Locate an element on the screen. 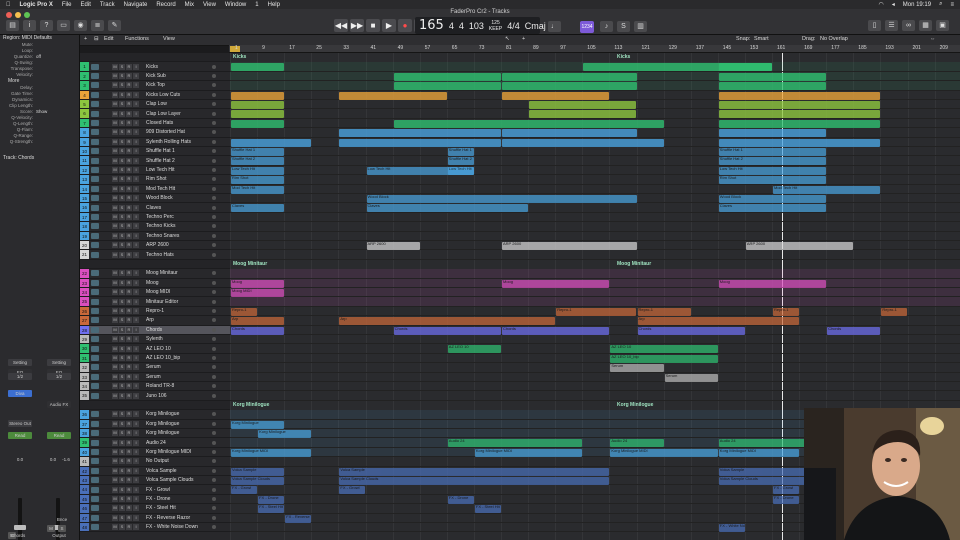  close-window-icon is located at coordinates (9, 15).